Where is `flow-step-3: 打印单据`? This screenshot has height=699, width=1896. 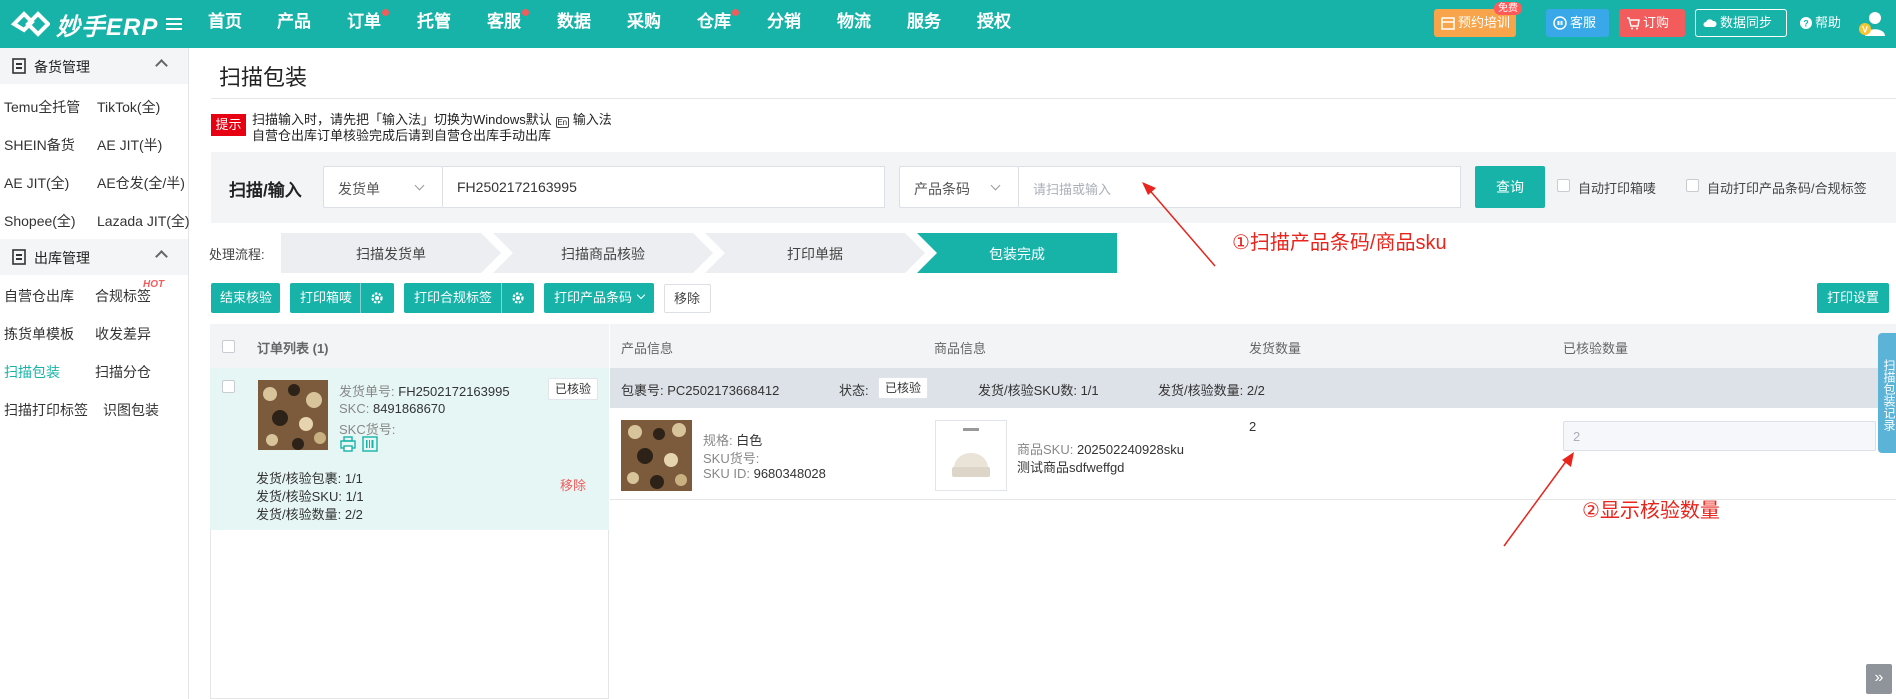
flow-step-3: 打印单据 is located at coordinates (815, 253).